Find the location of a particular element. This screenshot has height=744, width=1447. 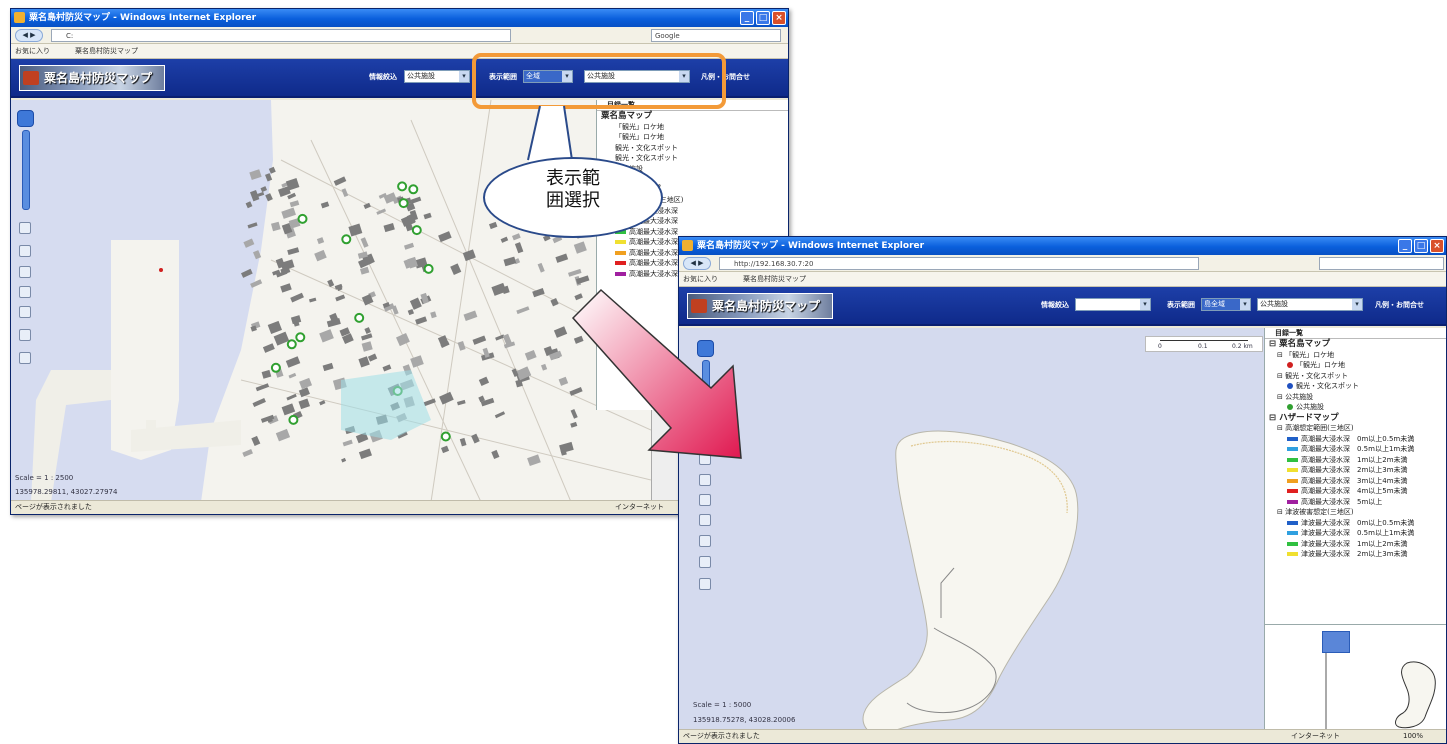

layer-icon is located at coordinates (25, 228).